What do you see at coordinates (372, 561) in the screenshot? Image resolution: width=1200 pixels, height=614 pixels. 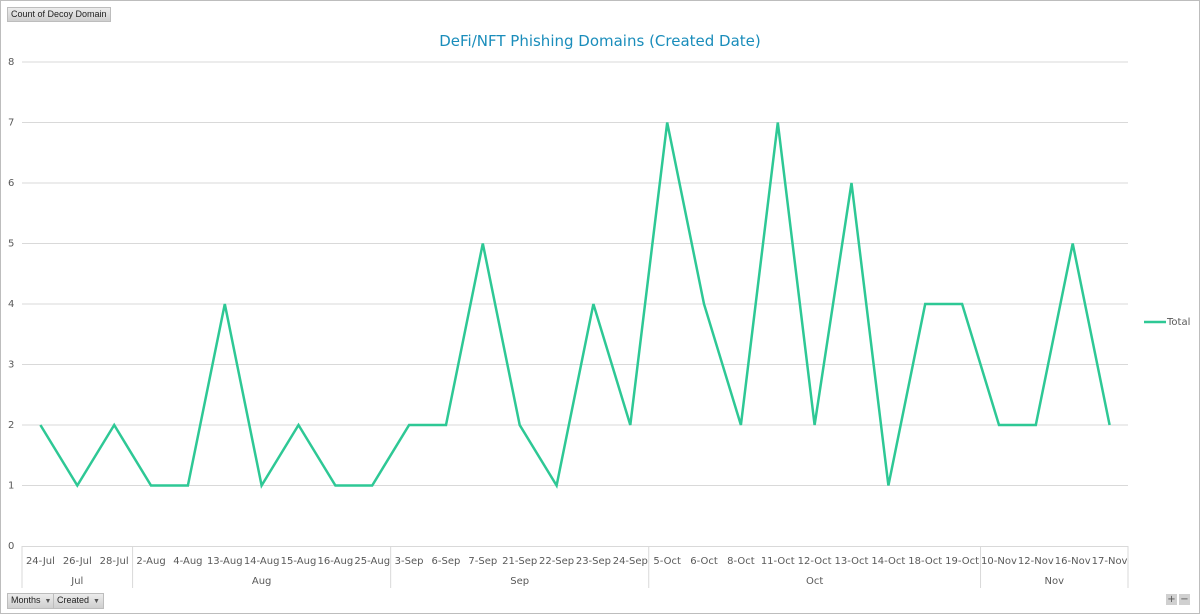 I see `x-tick-label: 25-Aug` at bounding box center [372, 561].